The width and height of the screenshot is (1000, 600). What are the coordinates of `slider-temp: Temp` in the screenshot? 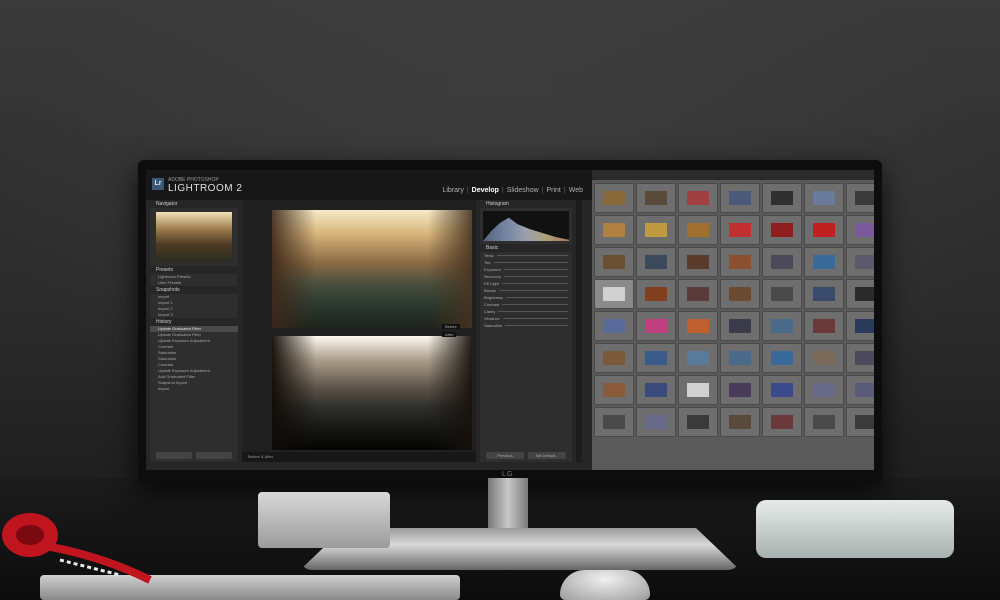 It's located at (526, 255).